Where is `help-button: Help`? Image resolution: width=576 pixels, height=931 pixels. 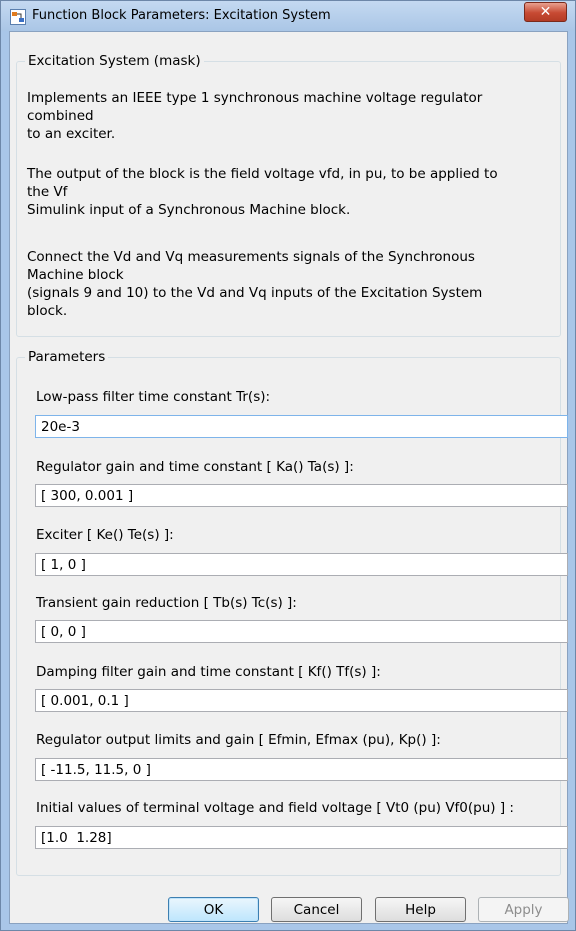
help-button: Help is located at coordinates (420, 909).